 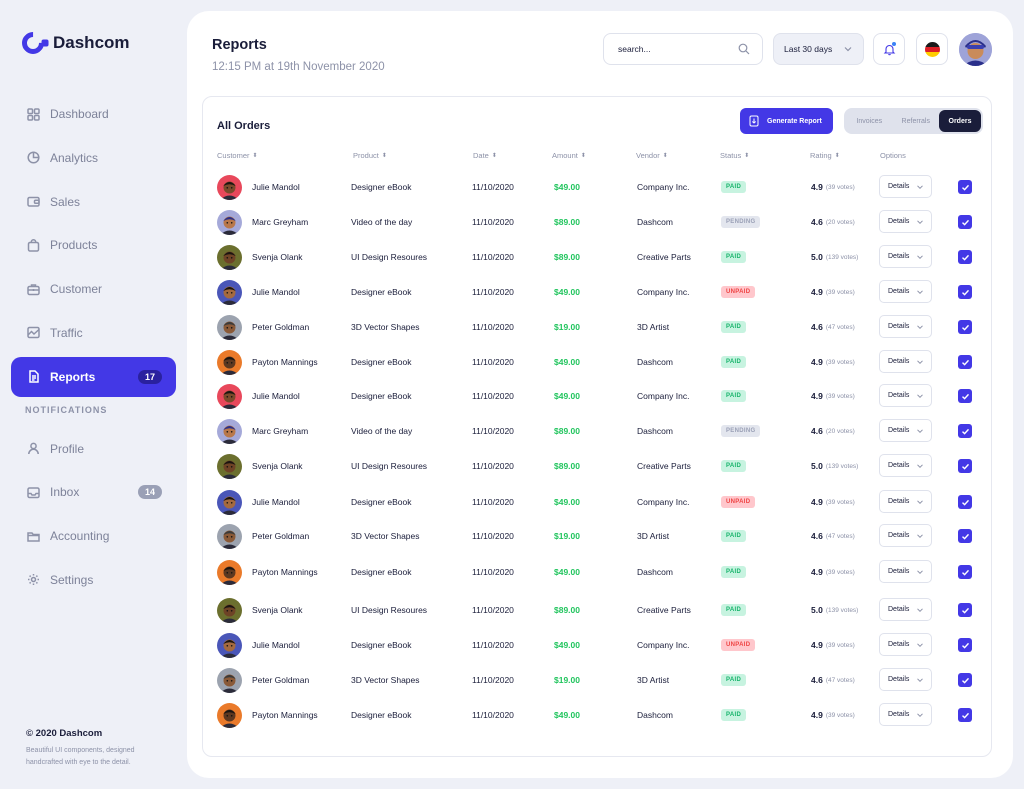 What do you see at coordinates (93, 492) in the screenshot?
I see `sidebar-item-inbox: Inbox 14` at bounding box center [93, 492].